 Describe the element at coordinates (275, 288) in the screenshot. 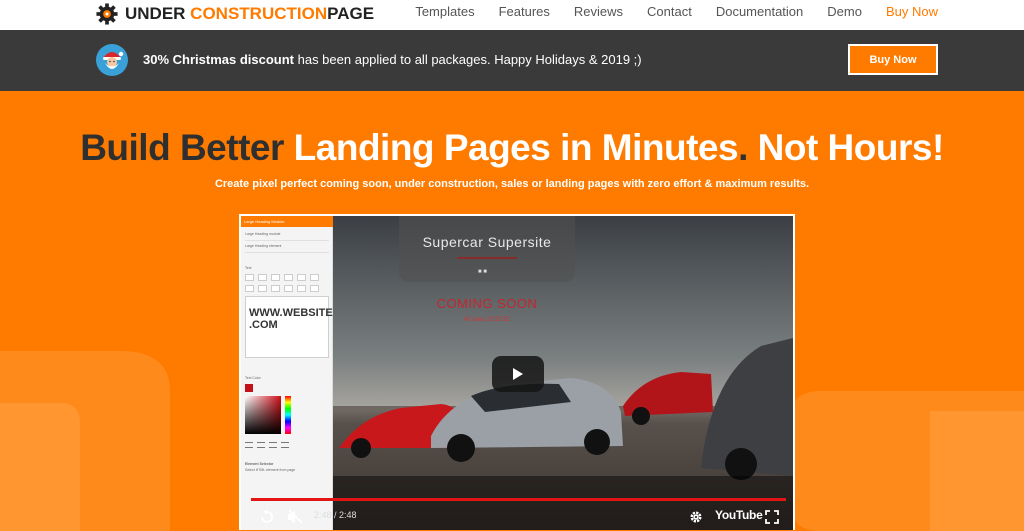

I see `indent-icon` at that location.